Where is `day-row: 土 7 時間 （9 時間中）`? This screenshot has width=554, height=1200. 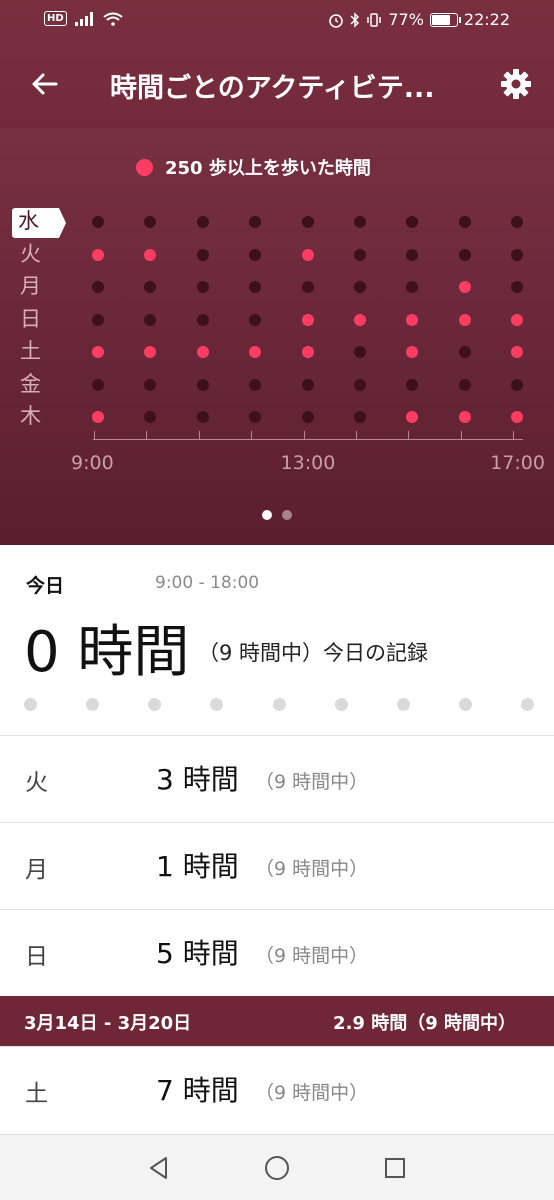
day-row: 土 7 時間 （9 時間中） is located at coordinates (277, 1089).